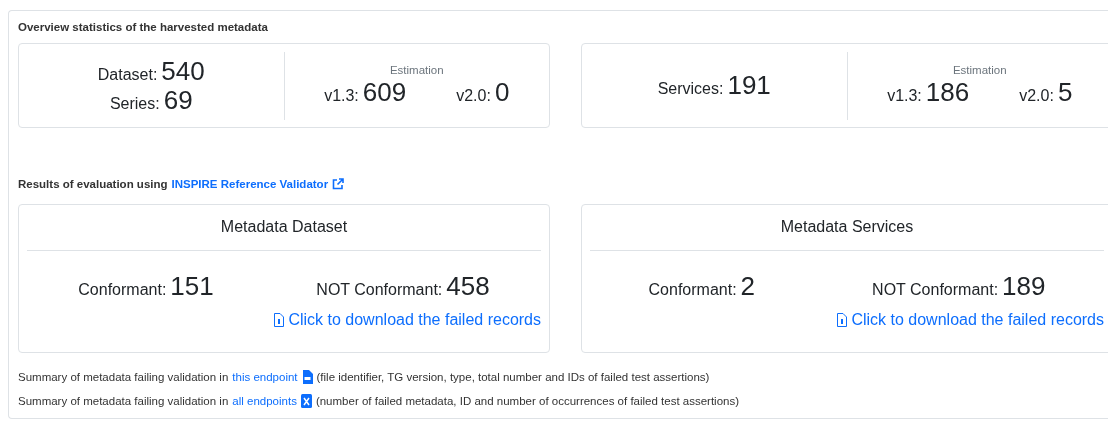 The image size is (1108, 425). Describe the element at coordinates (134, 103) in the screenshot. I see `stat-label: Series:` at that location.